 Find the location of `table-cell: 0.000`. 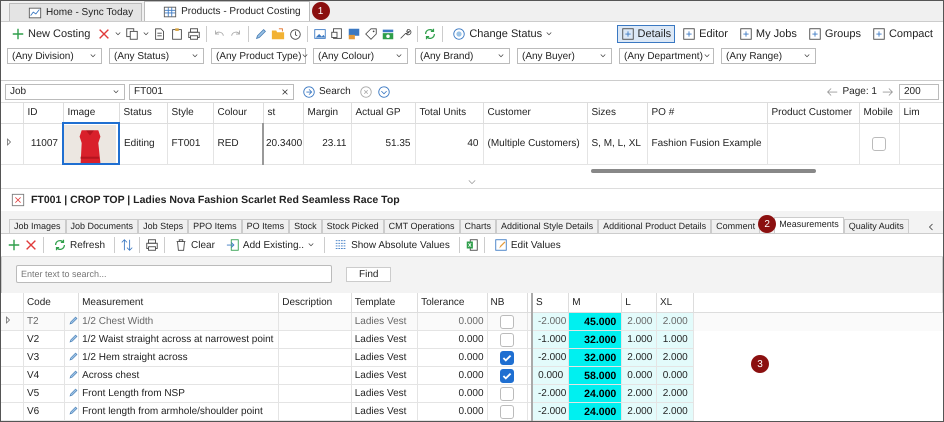

table-cell: 0.000 is located at coordinates (453, 339).